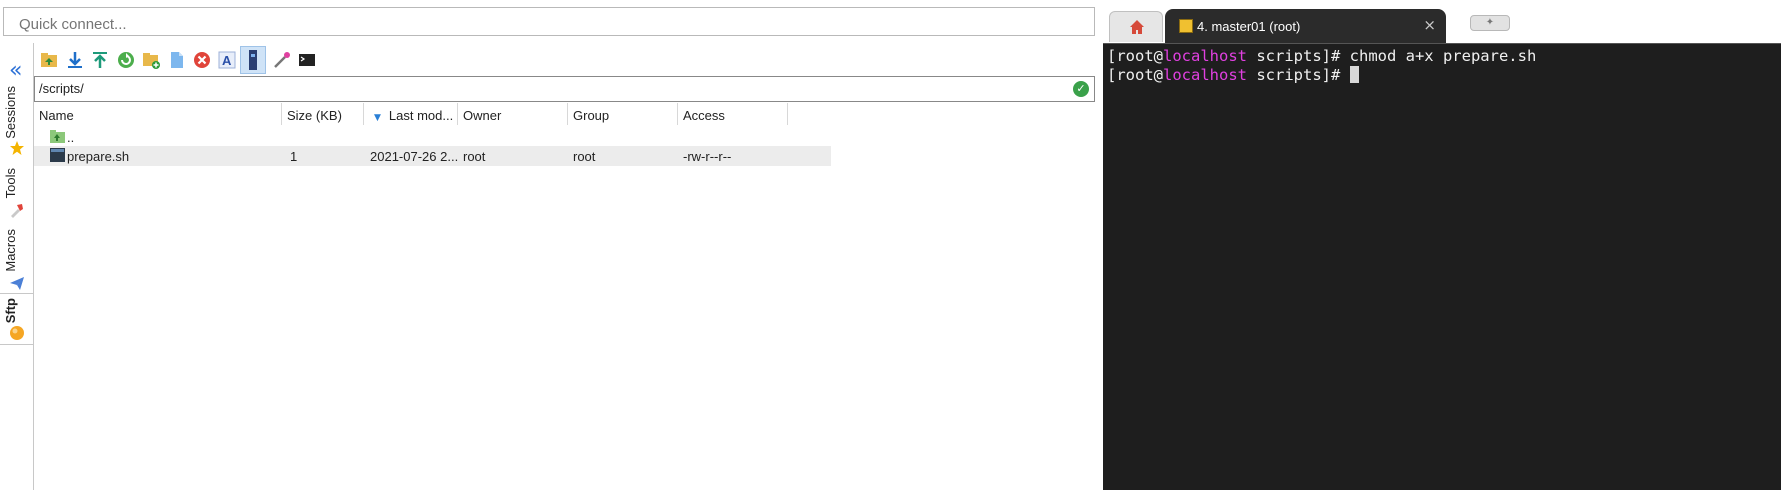 The image size is (1781, 490). I want to click on close-icon: ×, so click(1429, 25).